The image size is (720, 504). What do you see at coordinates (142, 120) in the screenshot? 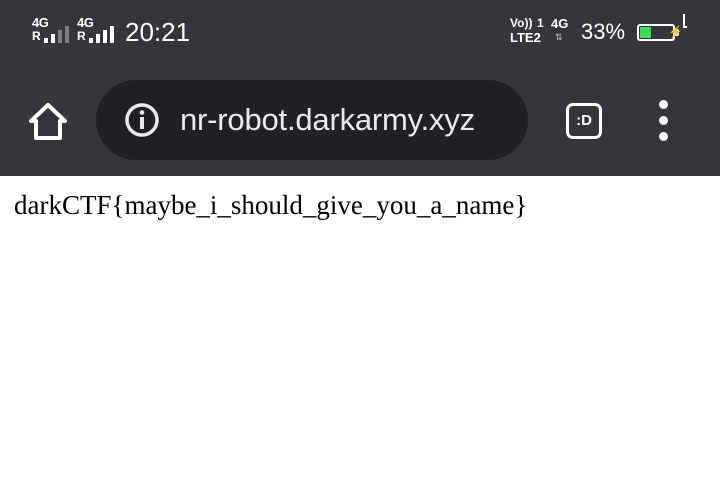
I see `info-icon` at bounding box center [142, 120].